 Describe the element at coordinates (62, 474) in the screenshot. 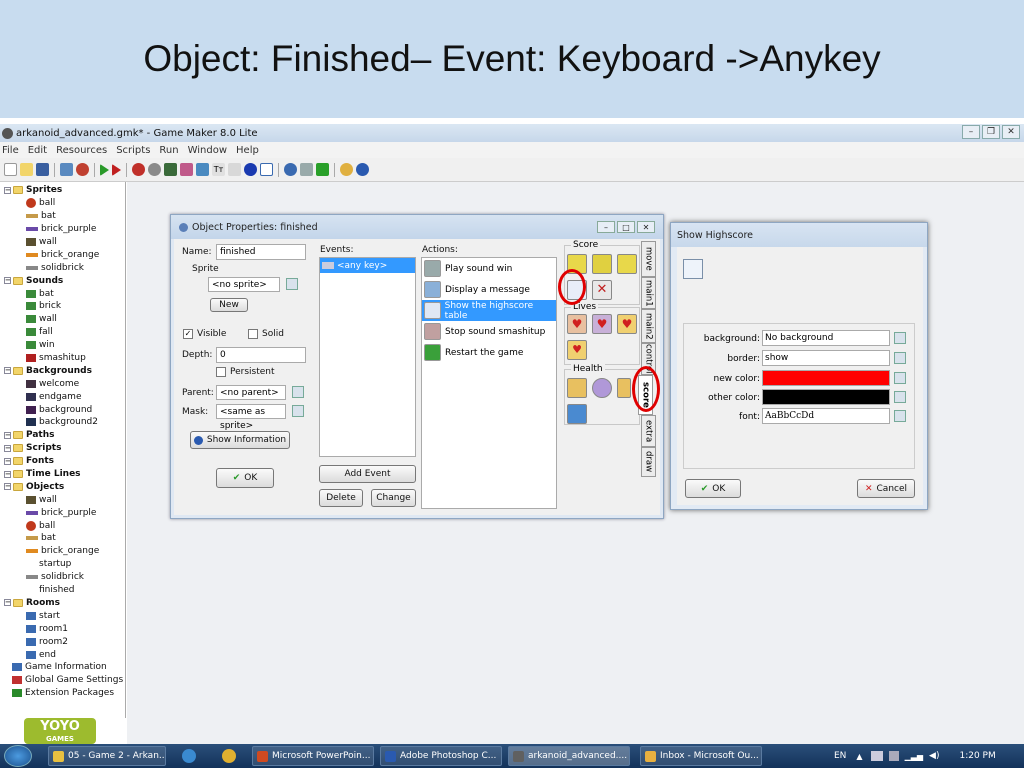

I see `tree-item: − Time Lines` at that location.